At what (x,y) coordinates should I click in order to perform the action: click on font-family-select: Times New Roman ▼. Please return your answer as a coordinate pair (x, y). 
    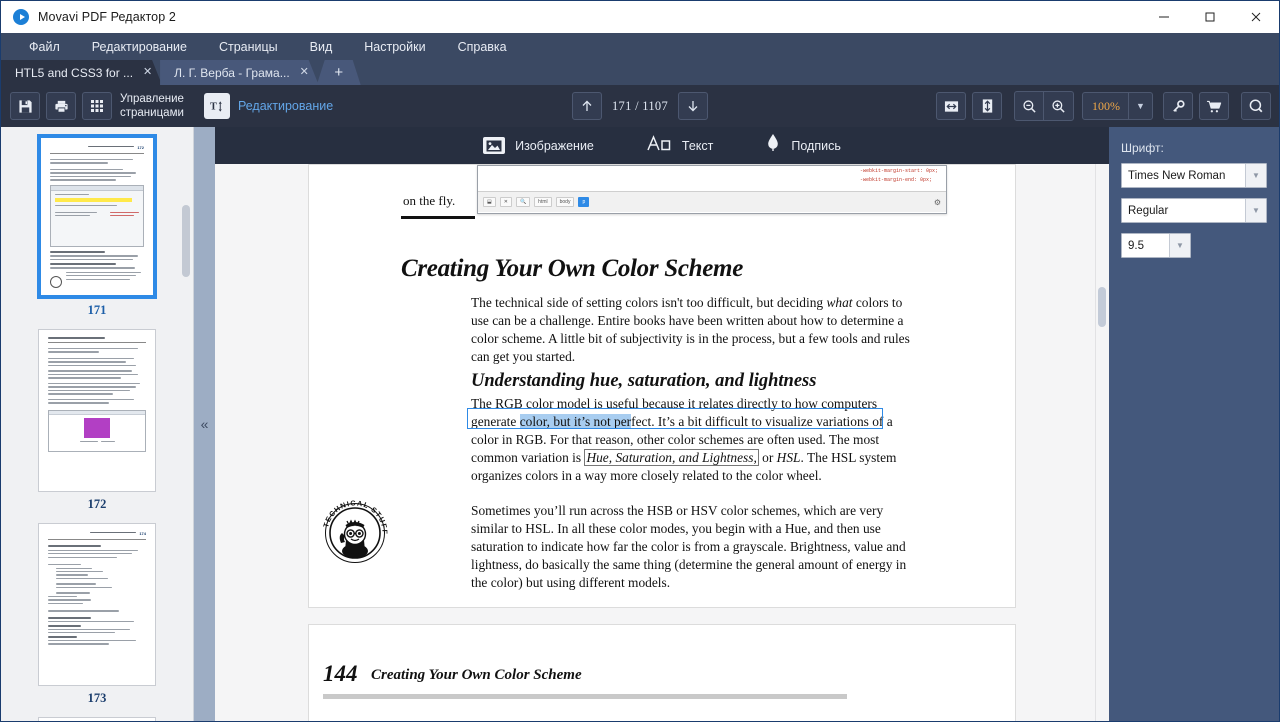
    Looking at the image, I should click on (1194, 175).